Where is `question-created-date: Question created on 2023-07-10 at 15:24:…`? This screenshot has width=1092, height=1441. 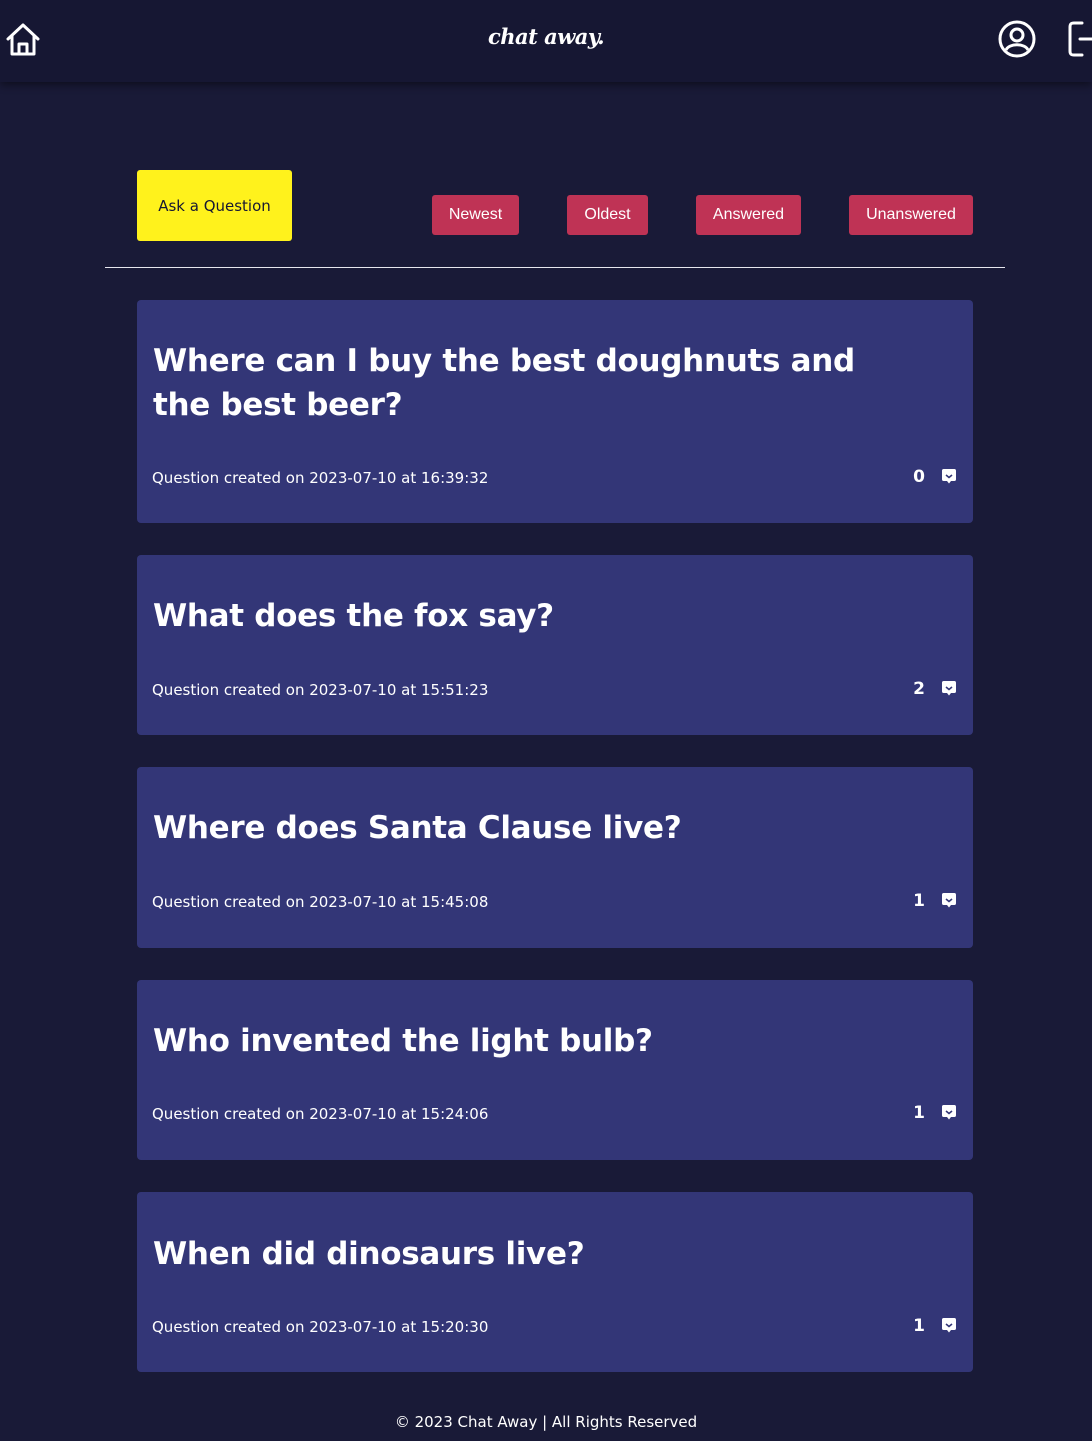 question-created-date: Question created on 2023-07-10 at 15:24:… is located at coordinates (320, 1114).